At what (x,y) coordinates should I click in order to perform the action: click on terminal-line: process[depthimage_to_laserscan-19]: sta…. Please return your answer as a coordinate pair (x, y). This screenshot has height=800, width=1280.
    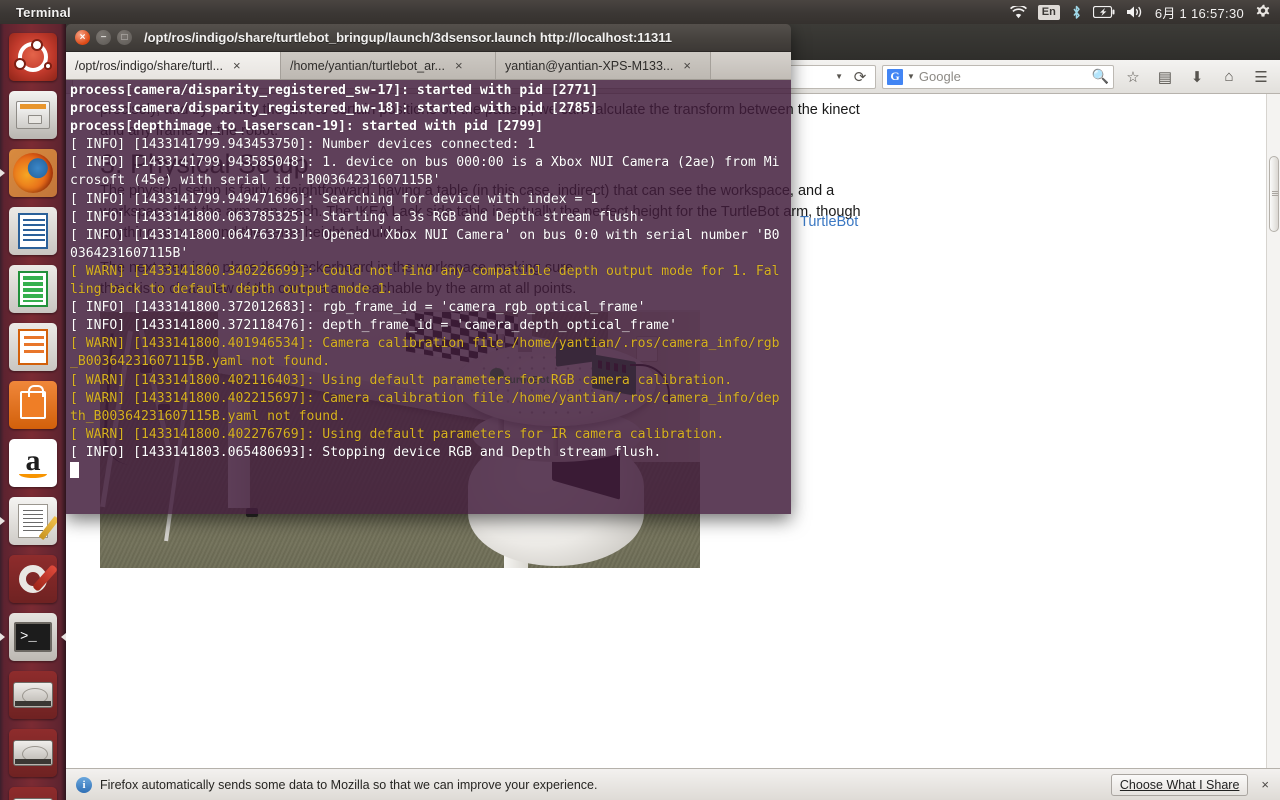
    Looking at the image, I should click on (306, 127).